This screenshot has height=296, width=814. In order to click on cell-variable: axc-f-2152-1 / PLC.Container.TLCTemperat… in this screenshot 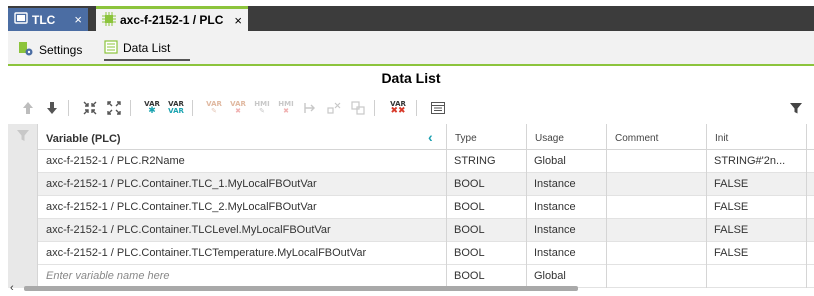, I will do `click(242, 253)`.